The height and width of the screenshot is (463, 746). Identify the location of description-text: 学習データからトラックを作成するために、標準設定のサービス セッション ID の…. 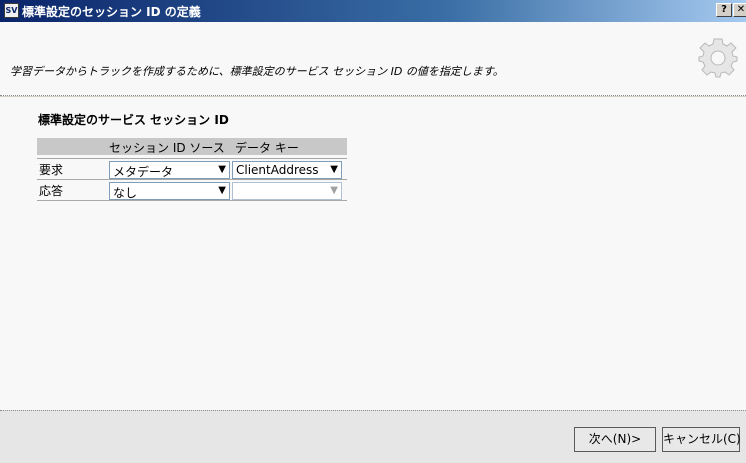
(257, 71).